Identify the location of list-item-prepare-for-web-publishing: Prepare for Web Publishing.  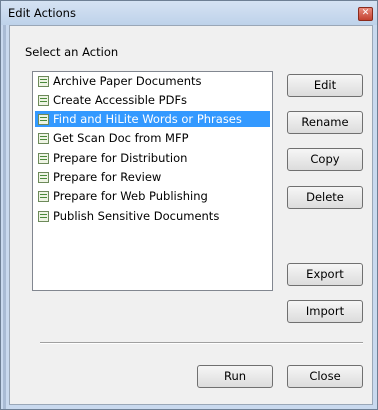
(152, 196).